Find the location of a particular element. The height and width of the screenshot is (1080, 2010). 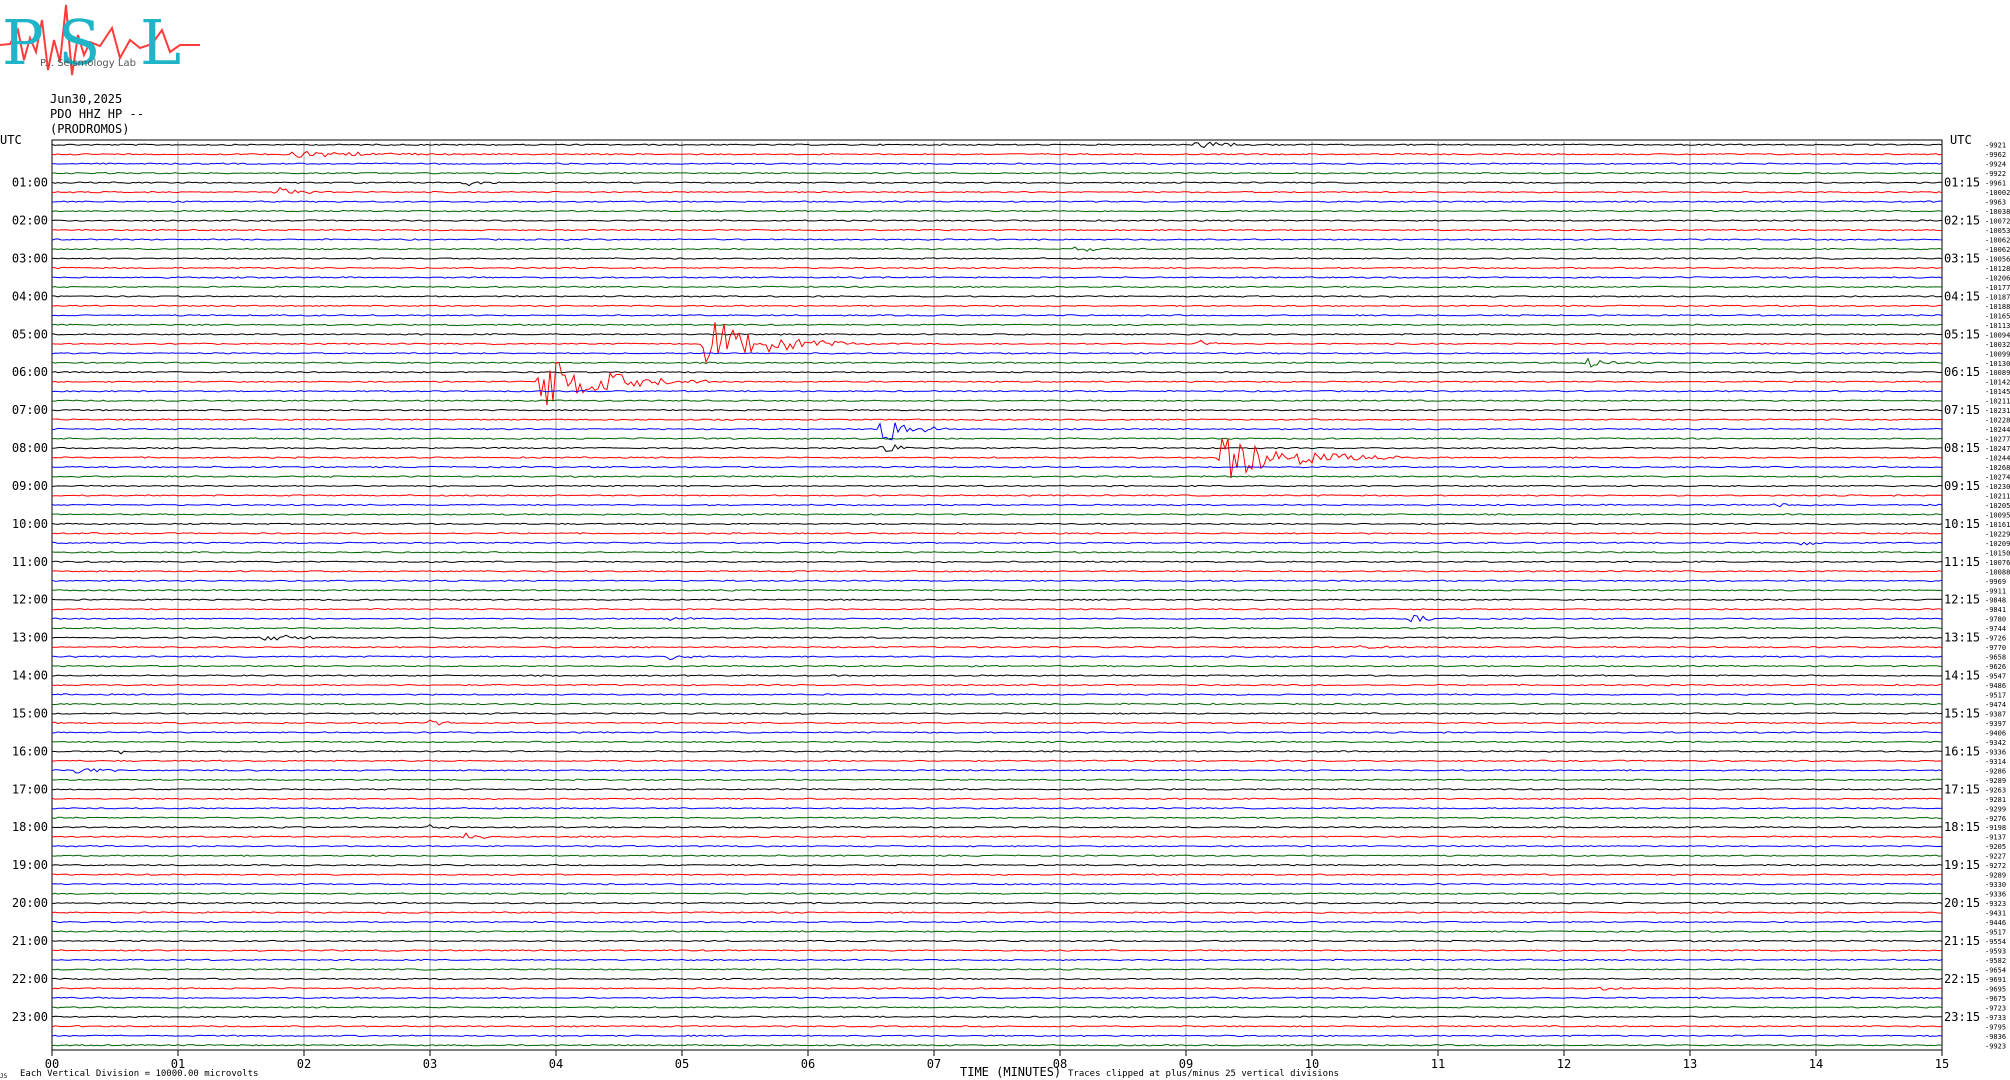

row-offset-label: -9554 is located at coordinates (1995, 942).